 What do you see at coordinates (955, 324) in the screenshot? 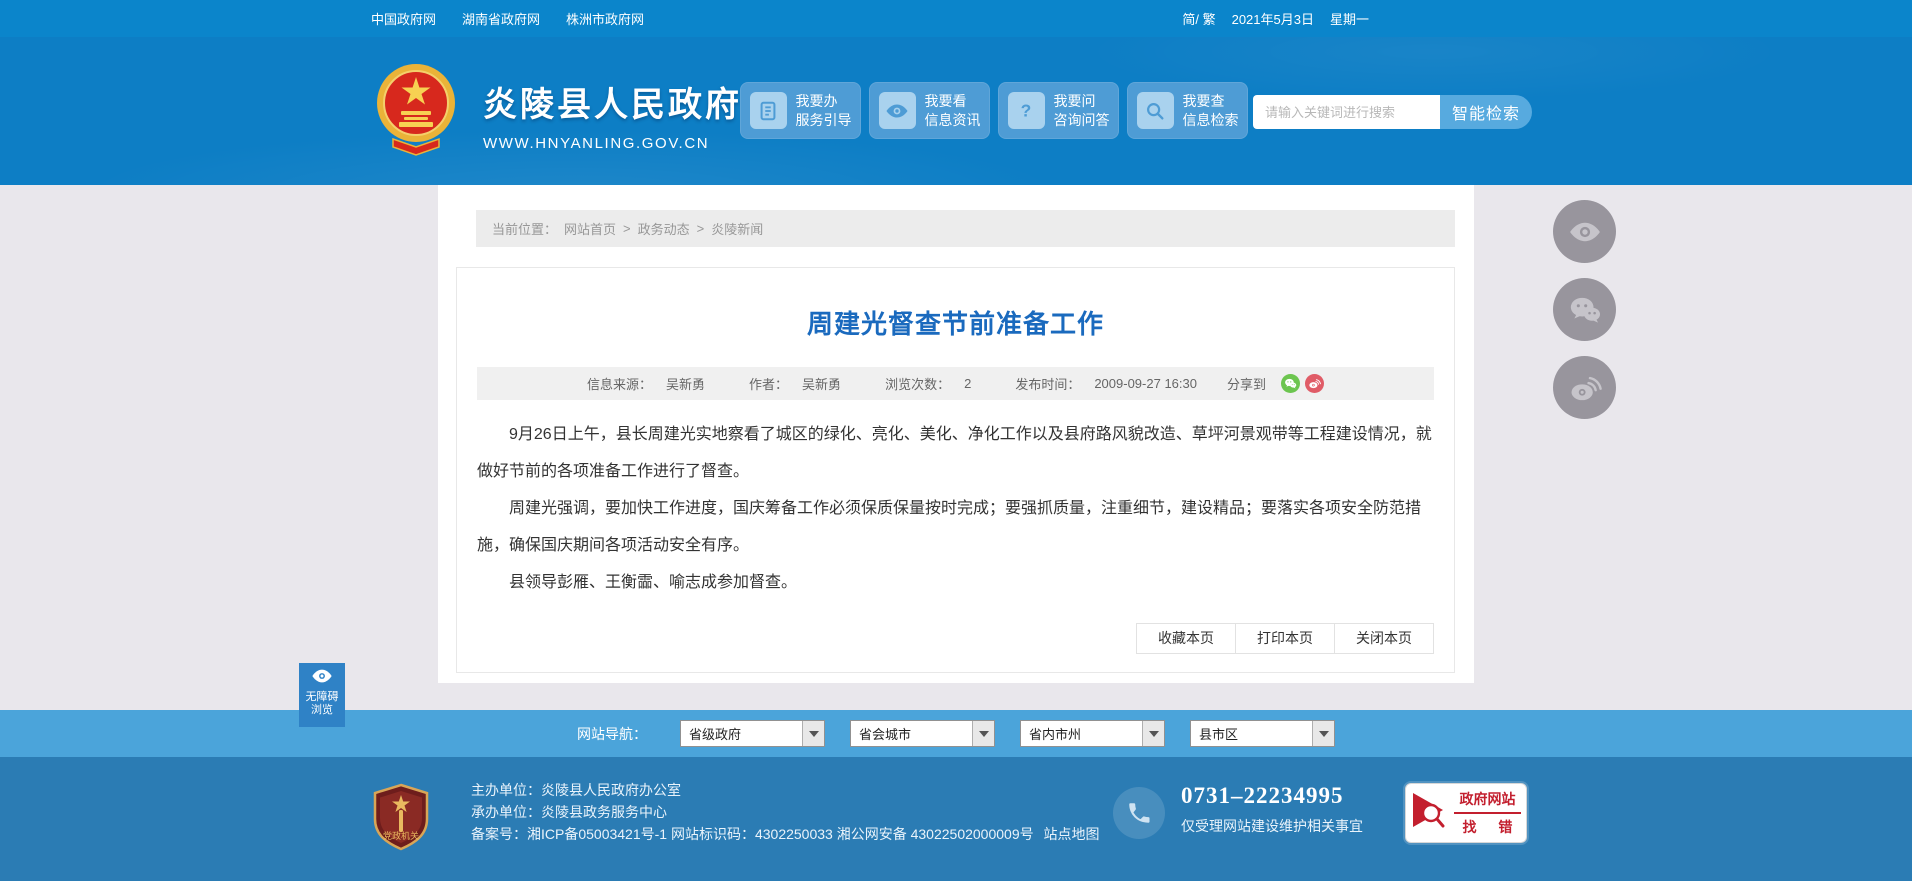
I see `article-title: 周建光督查节前准备工作` at bounding box center [955, 324].